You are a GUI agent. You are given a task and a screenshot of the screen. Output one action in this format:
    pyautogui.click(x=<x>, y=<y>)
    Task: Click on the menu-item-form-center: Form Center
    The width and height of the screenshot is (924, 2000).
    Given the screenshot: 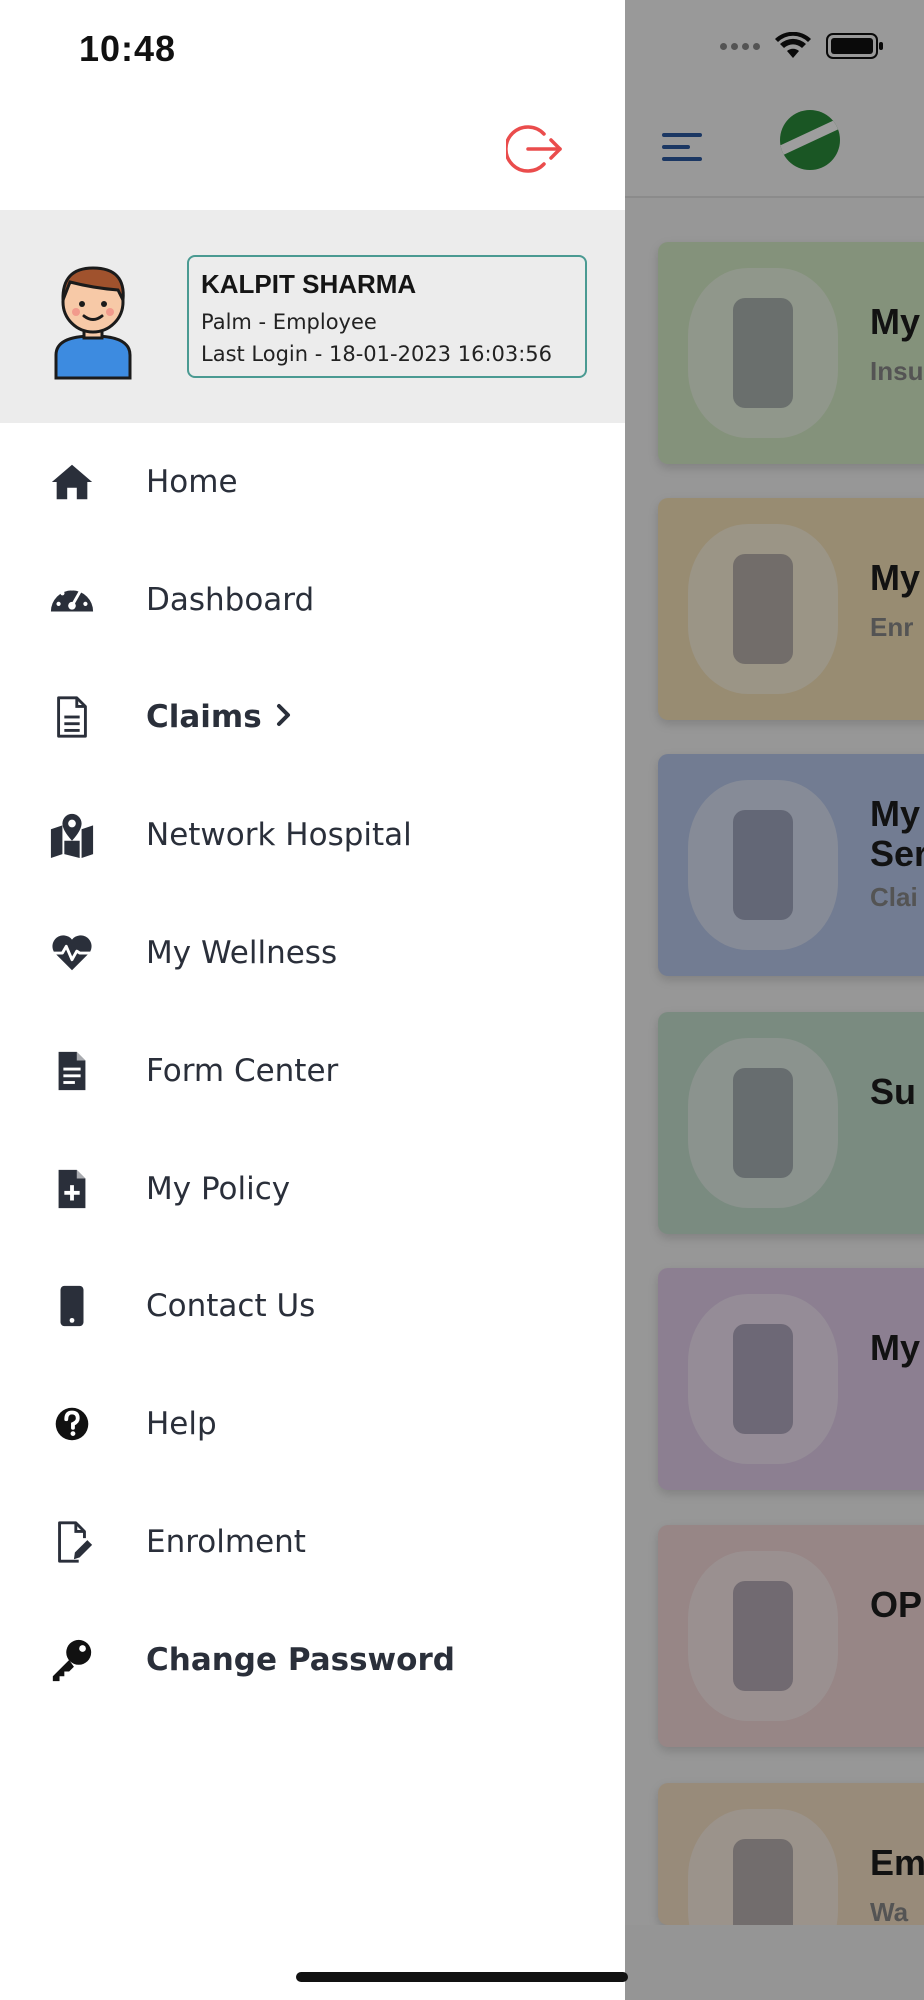 What is the action you would take?
    pyautogui.click(x=312, y=1071)
    